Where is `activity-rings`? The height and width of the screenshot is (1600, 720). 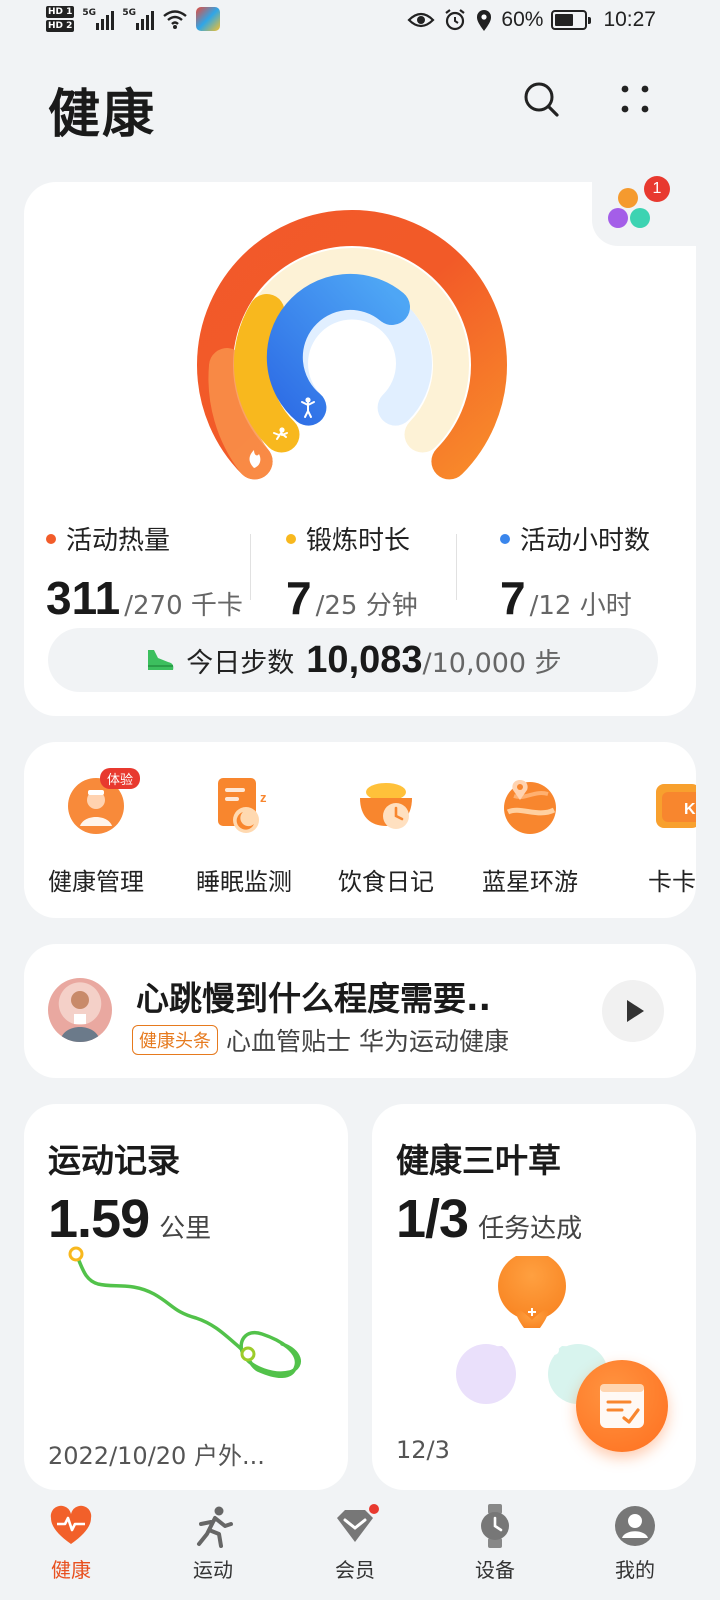 activity-rings is located at coordinates (352, 345).